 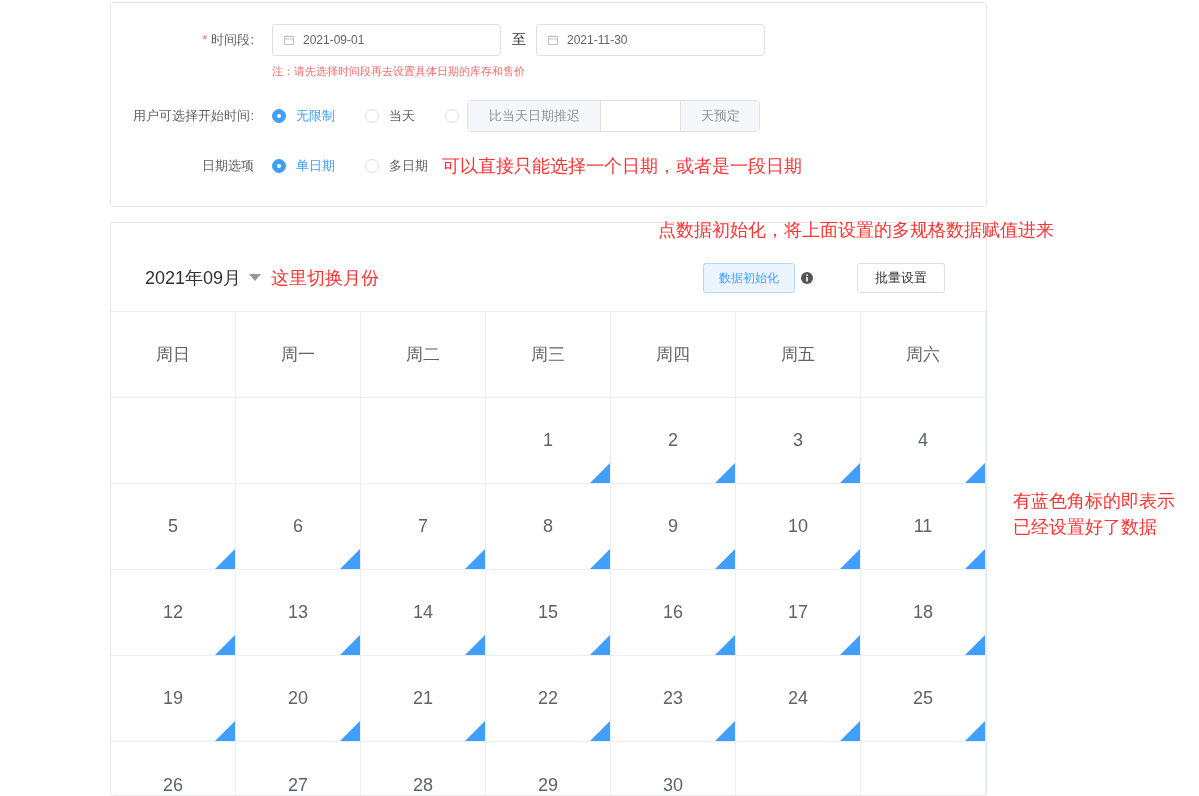 I want to click on batch-settings-button: 批量设置, so click(x=901, y=278).